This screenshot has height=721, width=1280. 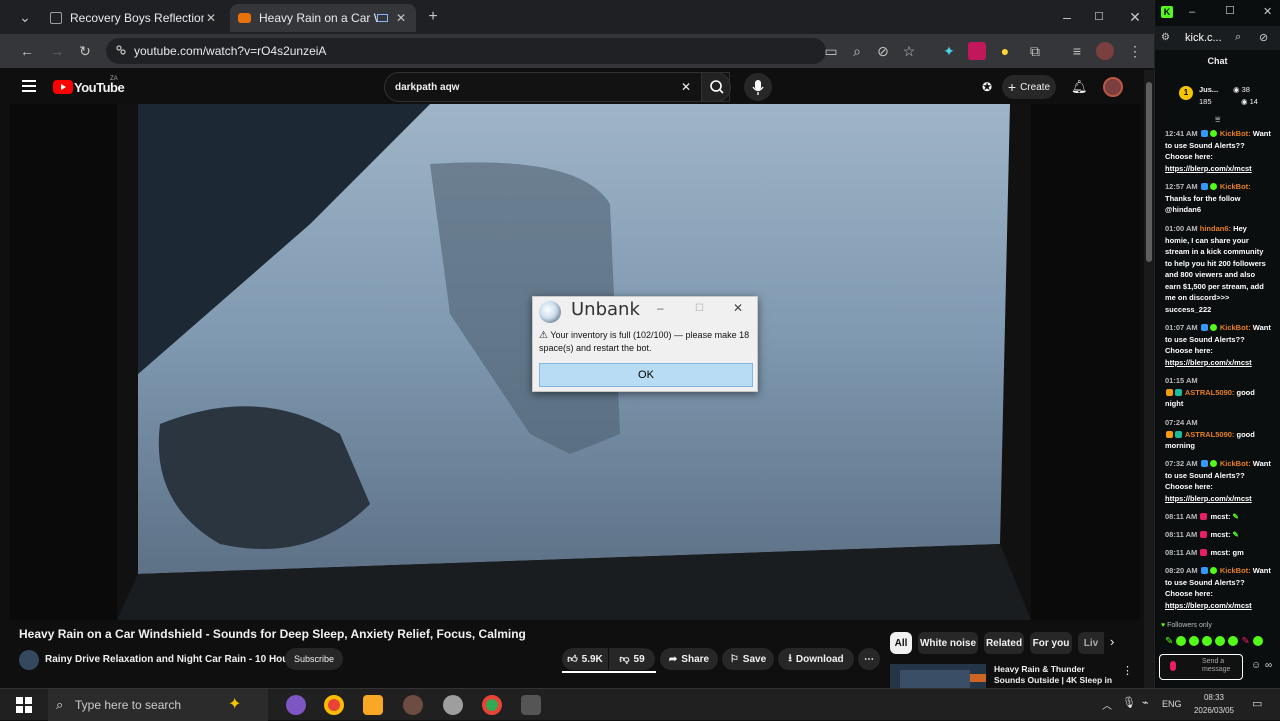 What do you see at coordinates (318, 18) in the screenshot?
I see `tab-label: Heavy Rain on a Car Windsh` at bounding box center [318, 18].